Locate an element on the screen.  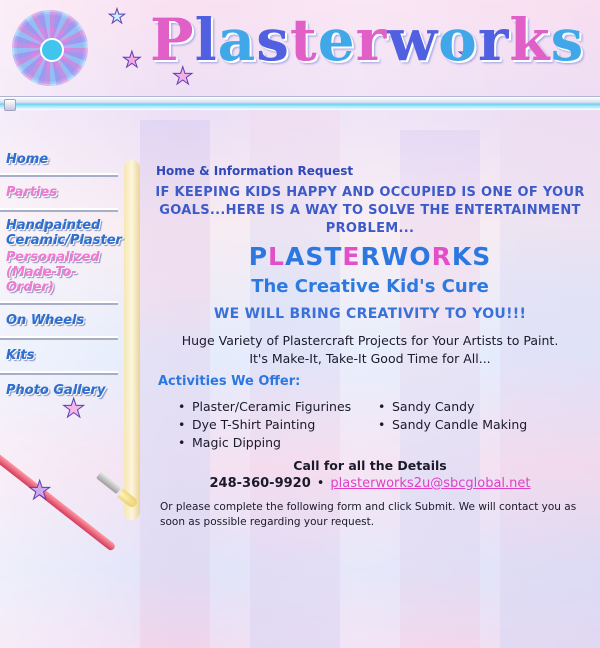
list-item: Magic Dipping is located at coordinates (264, 443).